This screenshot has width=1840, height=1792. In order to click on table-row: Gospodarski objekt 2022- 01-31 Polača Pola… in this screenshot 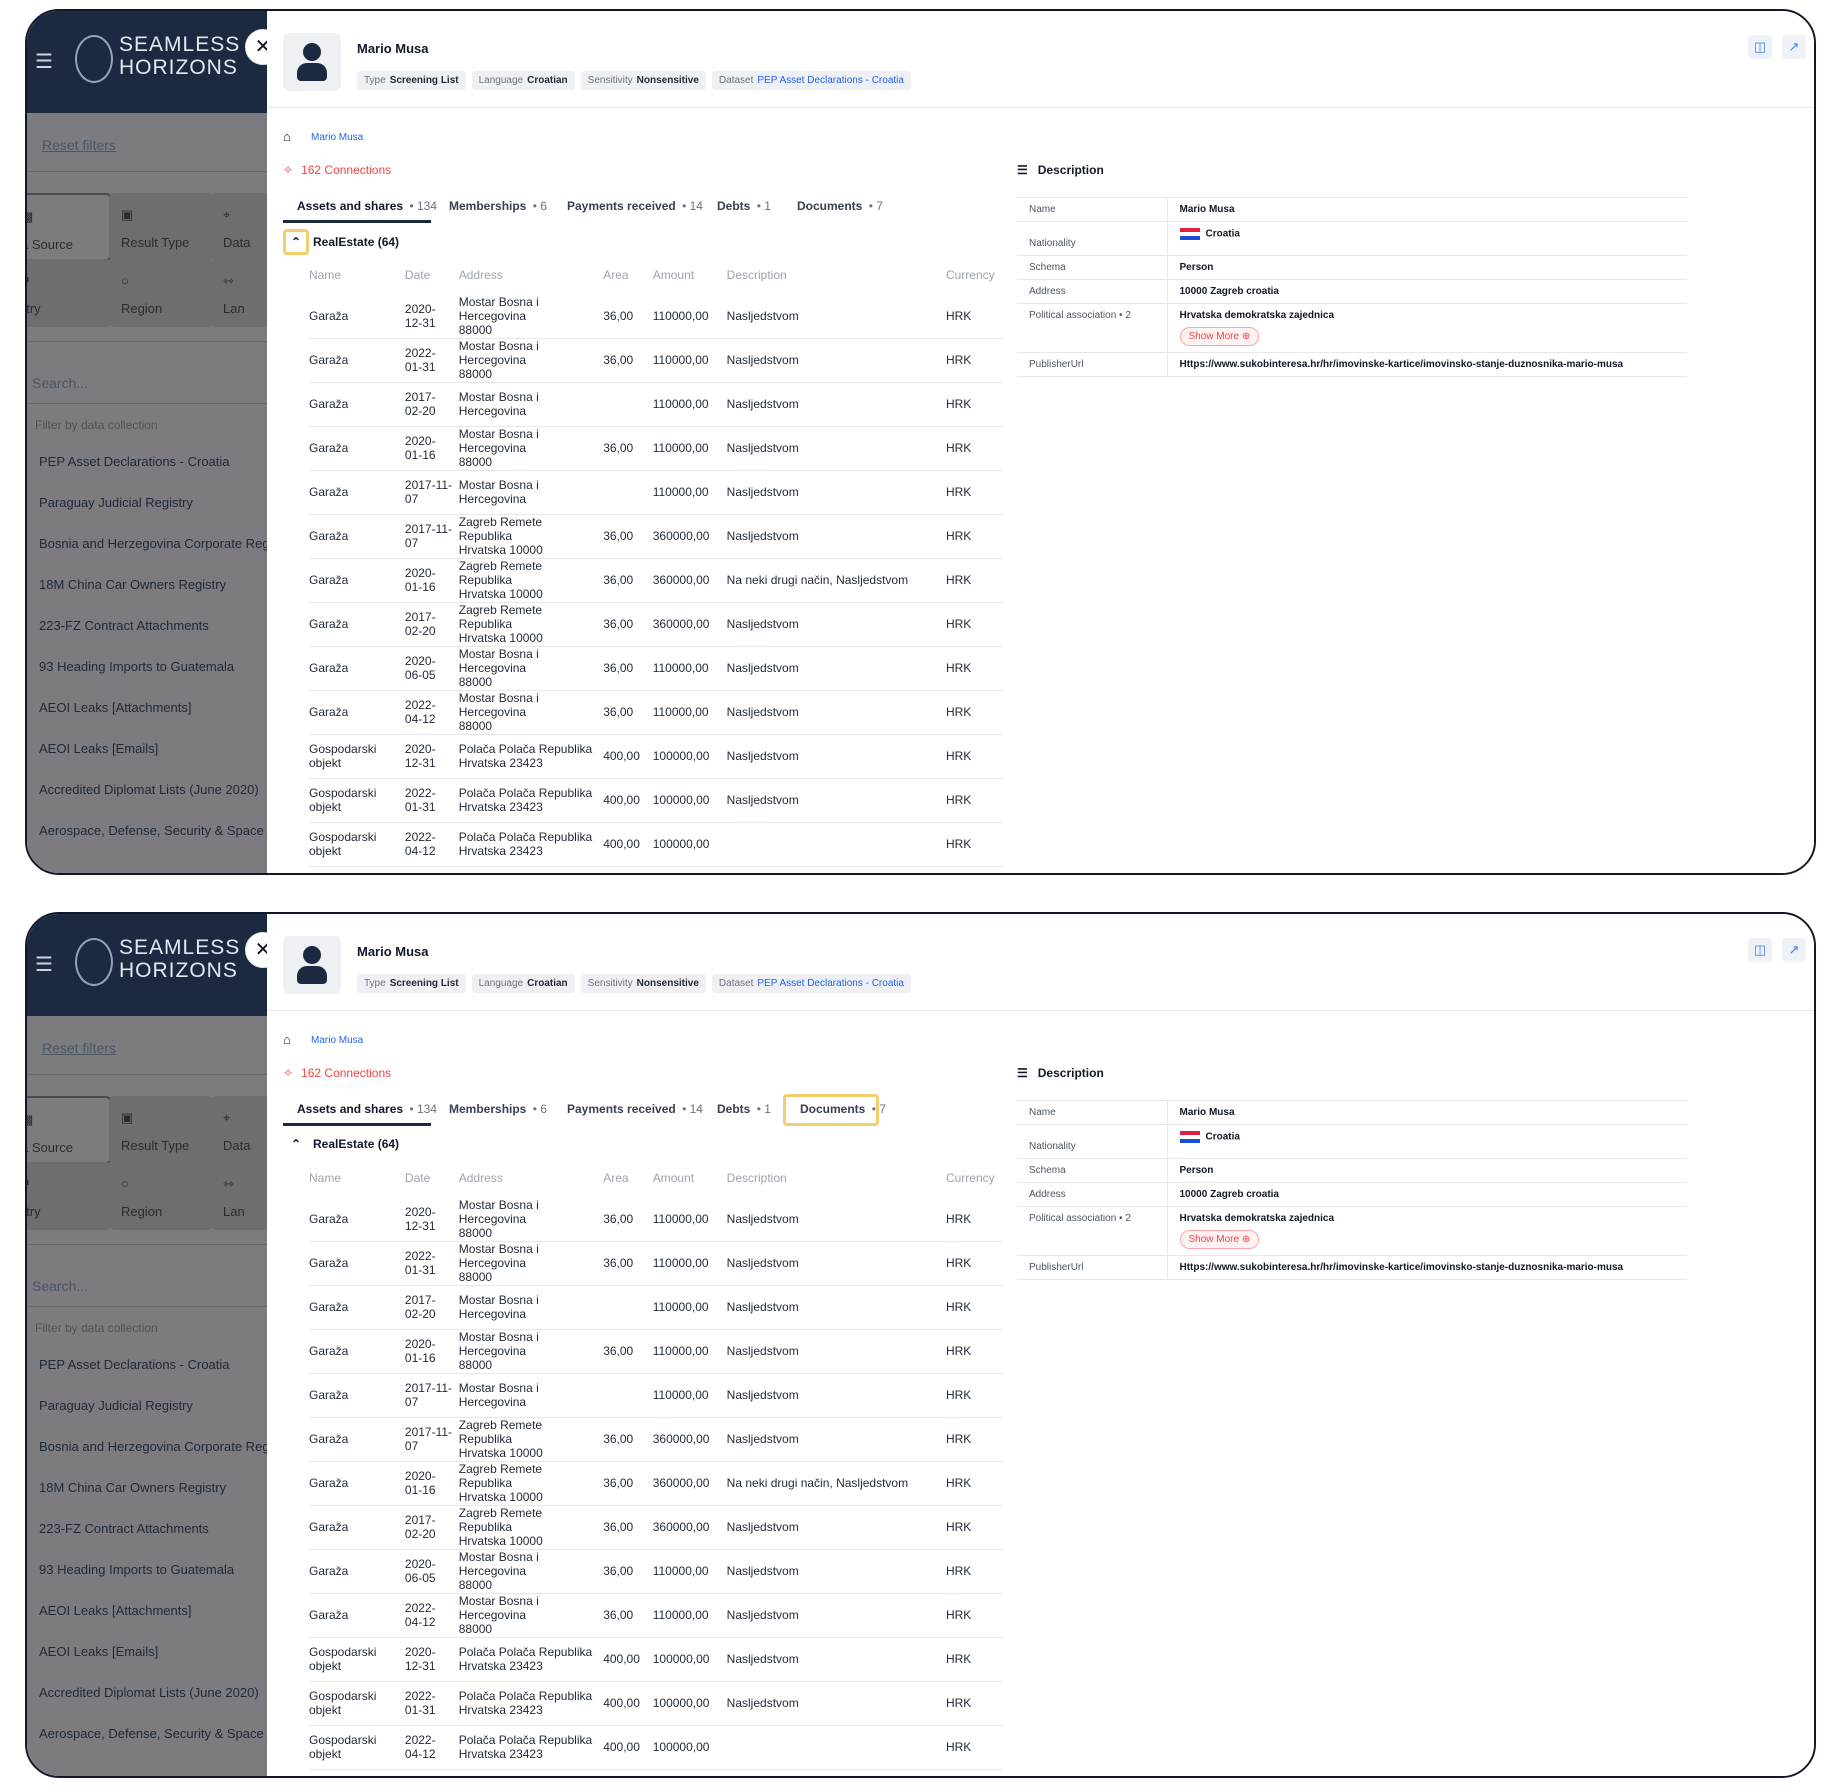, I will do `click(656, 800)`.